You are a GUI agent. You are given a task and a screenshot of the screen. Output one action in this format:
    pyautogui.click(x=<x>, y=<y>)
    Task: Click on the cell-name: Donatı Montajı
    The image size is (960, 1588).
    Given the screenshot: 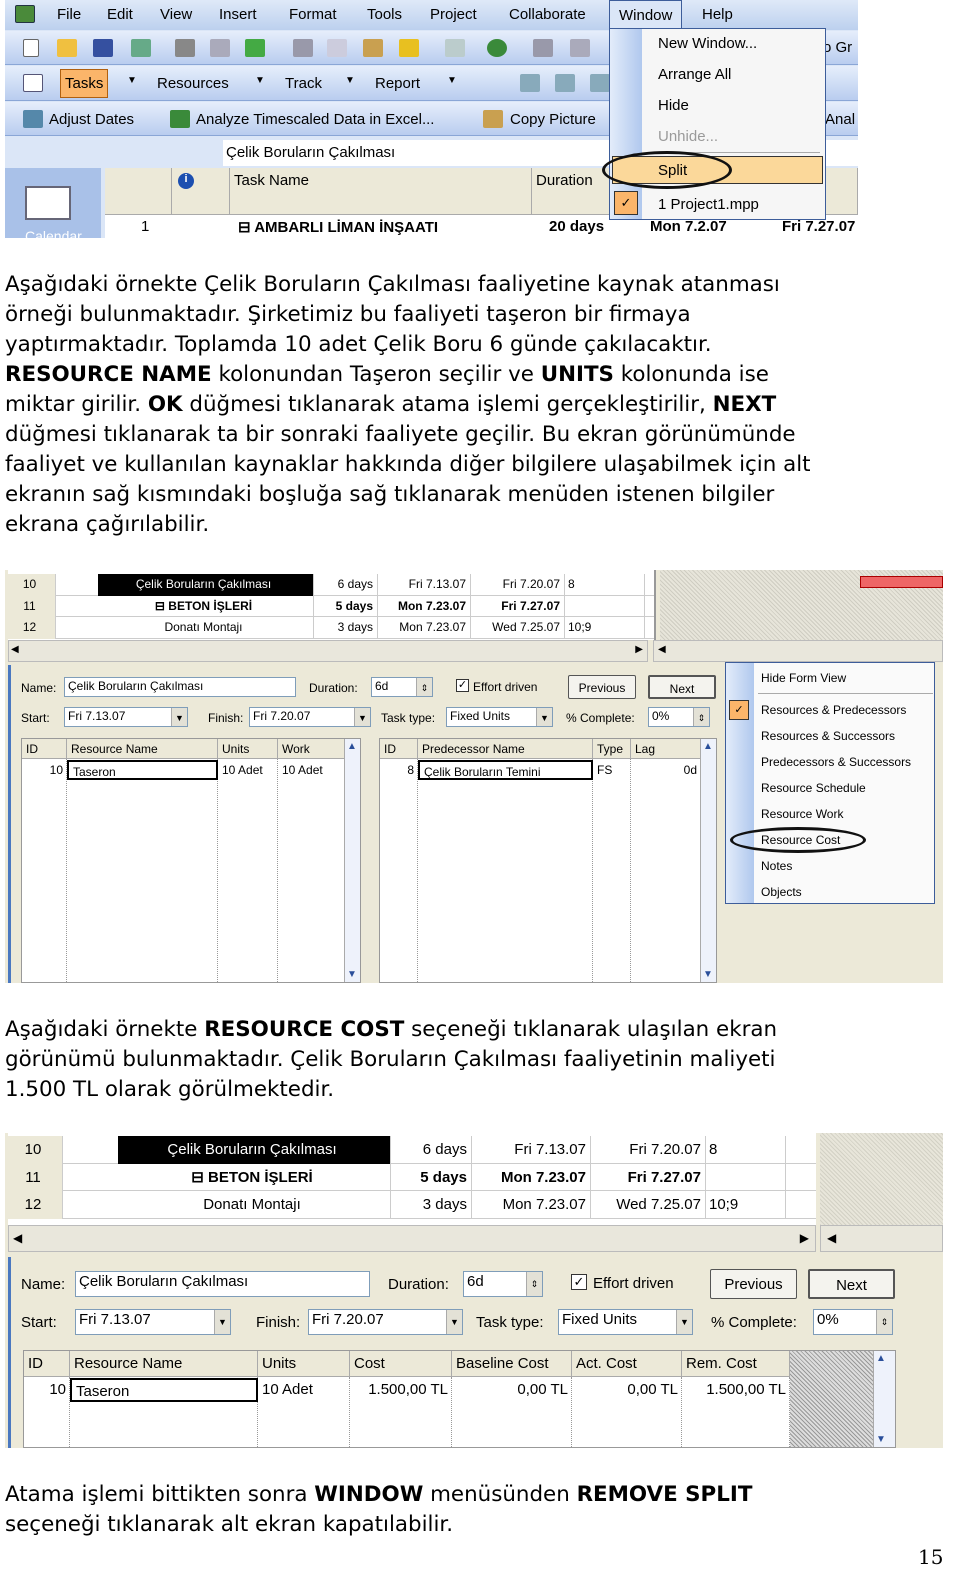 What is the action you would take?
    pyautogui.click(x=206, y=628)
    